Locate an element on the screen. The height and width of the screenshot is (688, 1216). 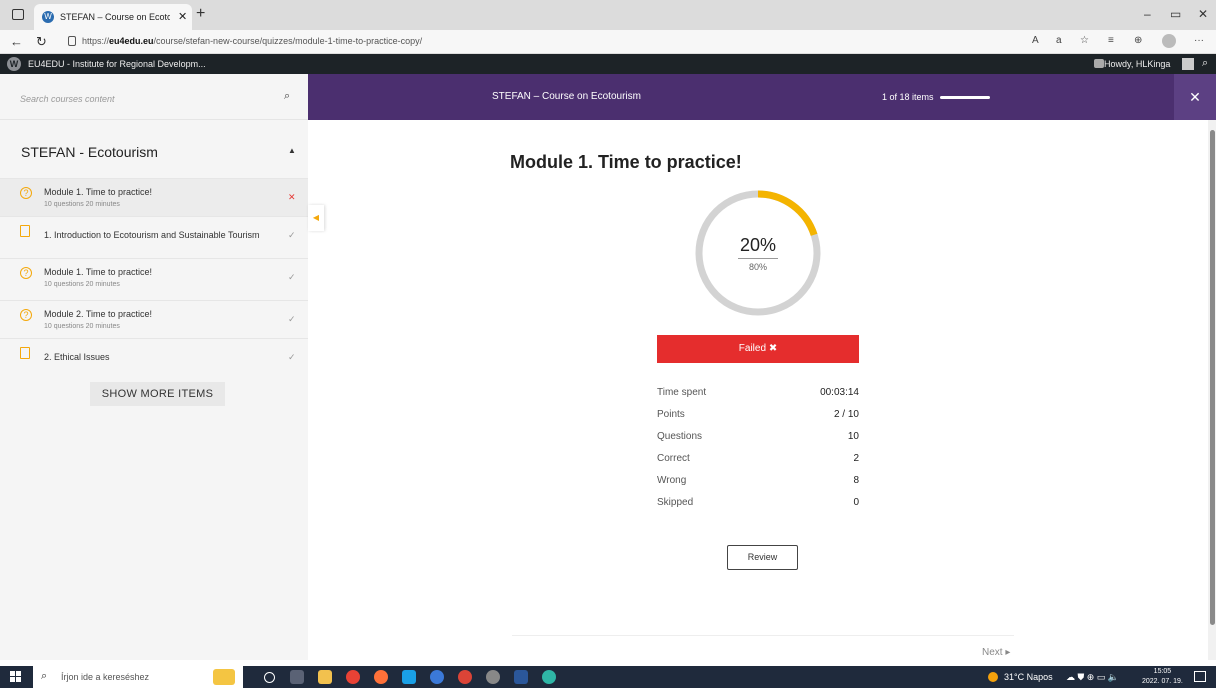
clock-time: 15:05 is located at coordinates (1162, 671).